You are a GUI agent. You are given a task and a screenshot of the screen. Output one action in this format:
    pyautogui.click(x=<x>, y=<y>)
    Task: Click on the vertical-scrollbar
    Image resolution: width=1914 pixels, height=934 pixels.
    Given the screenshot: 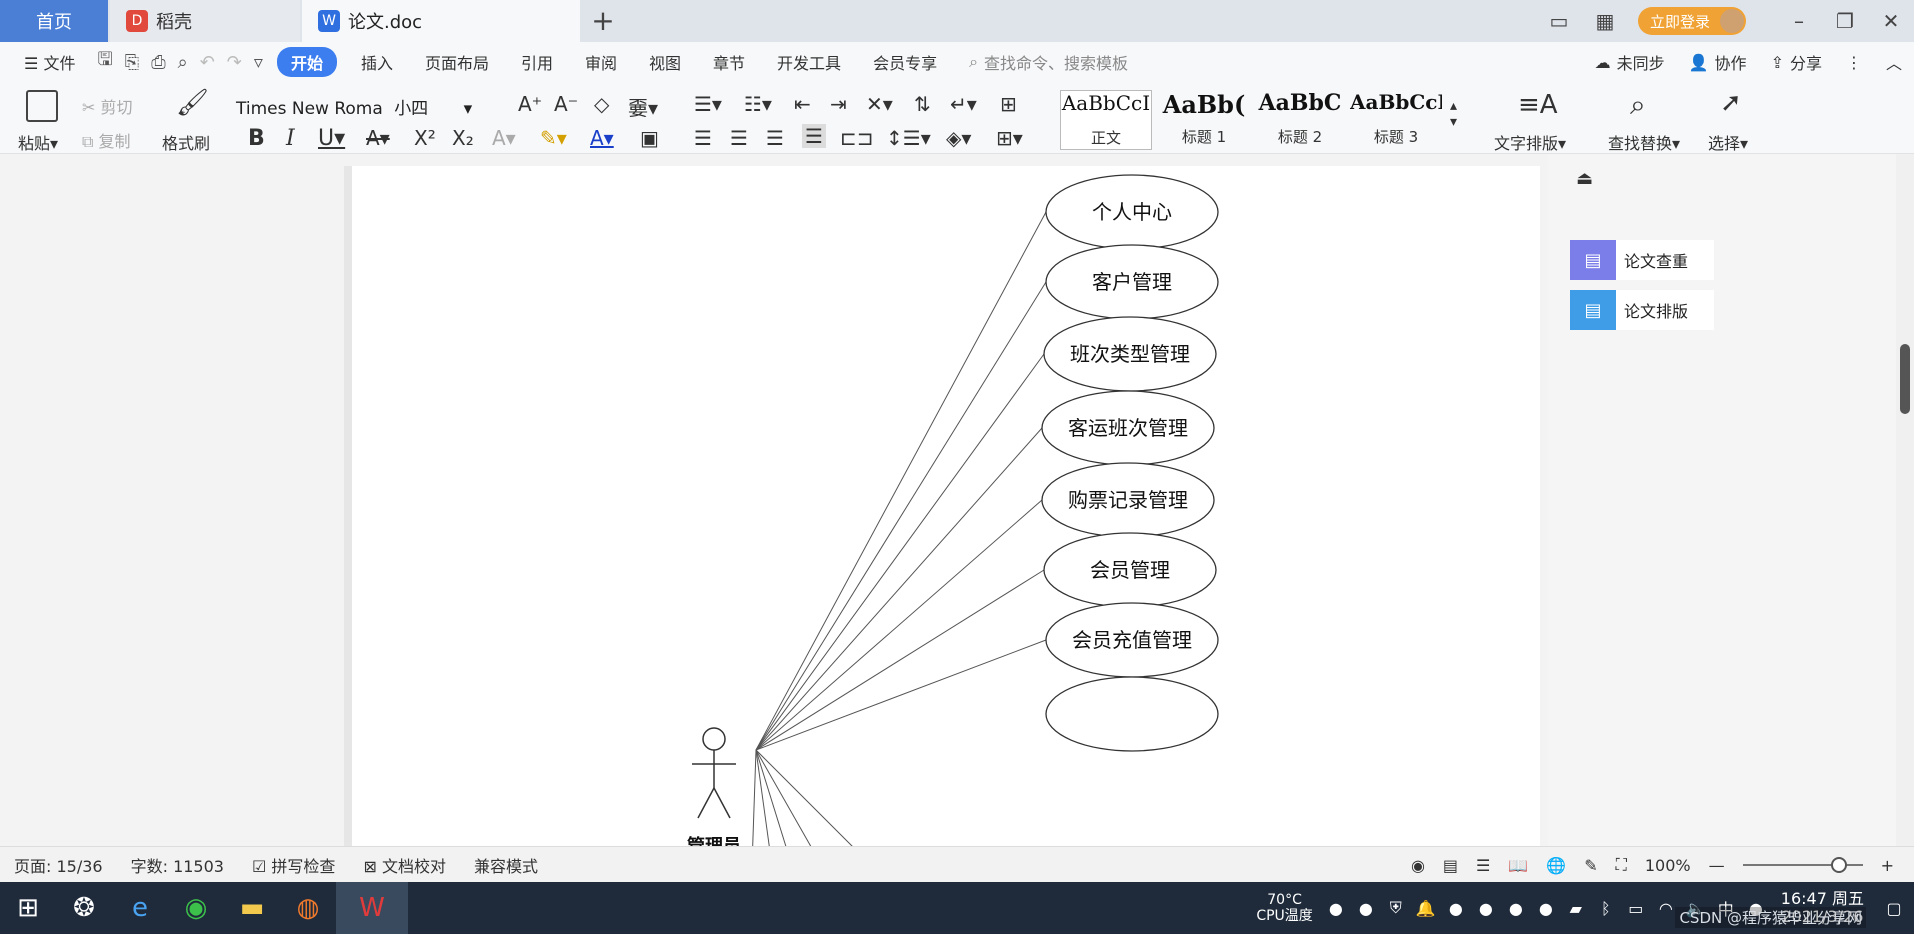 What is the action you would take?
    pyautogui.click(x=1905, y=500)
    